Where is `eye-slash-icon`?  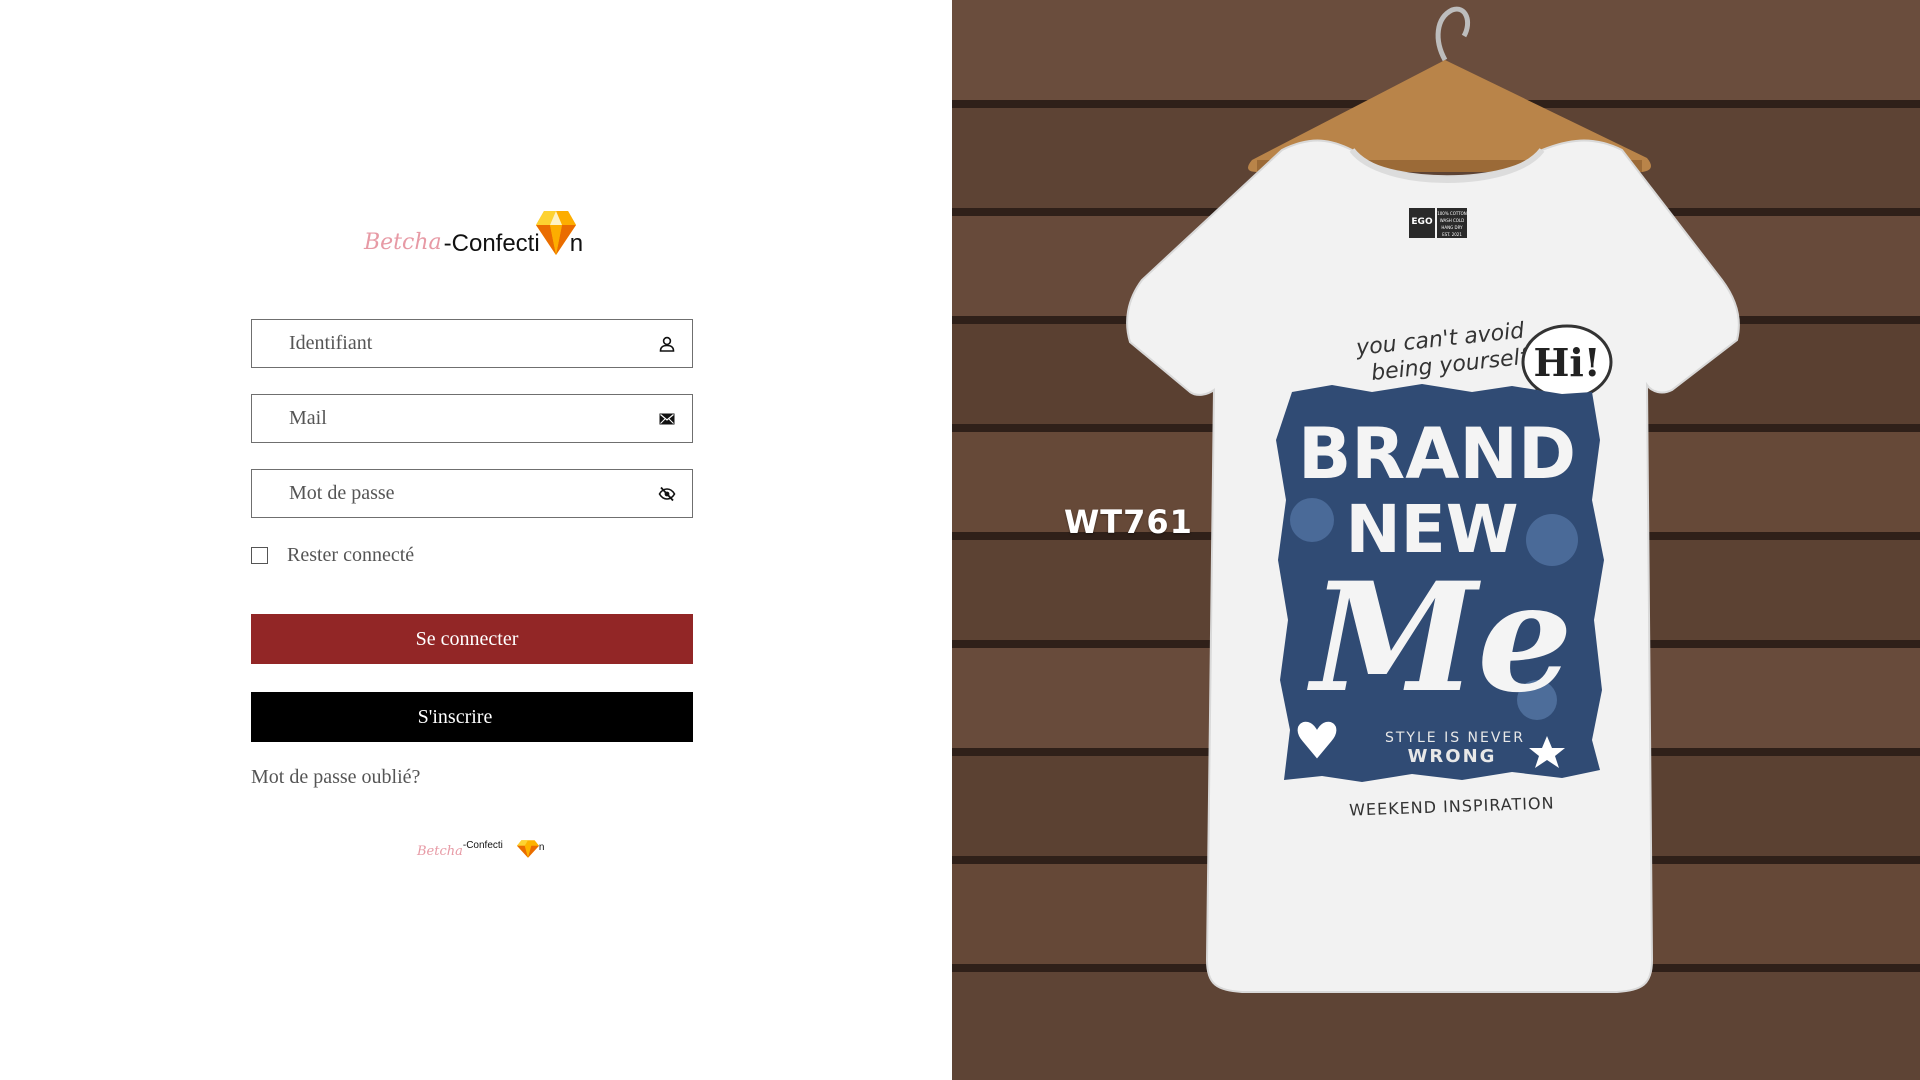
eye-slash-icon is located at coordinates (667, 494).